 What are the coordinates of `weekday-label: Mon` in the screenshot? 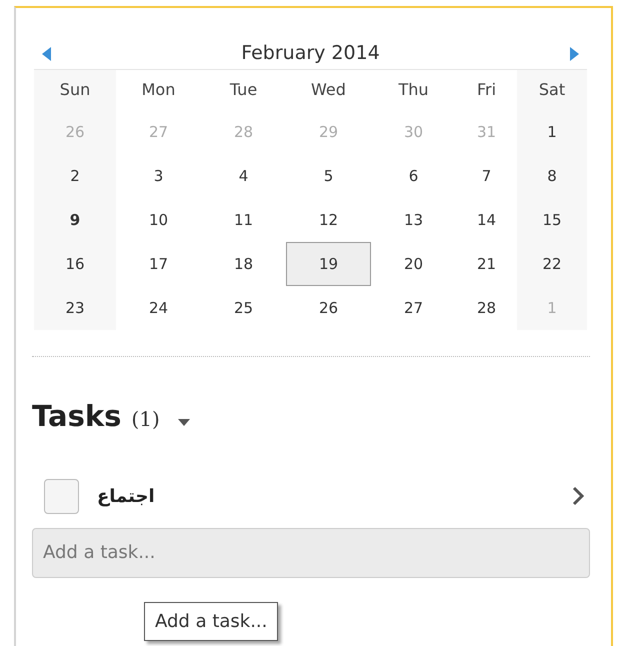 It's located at (159, 90).